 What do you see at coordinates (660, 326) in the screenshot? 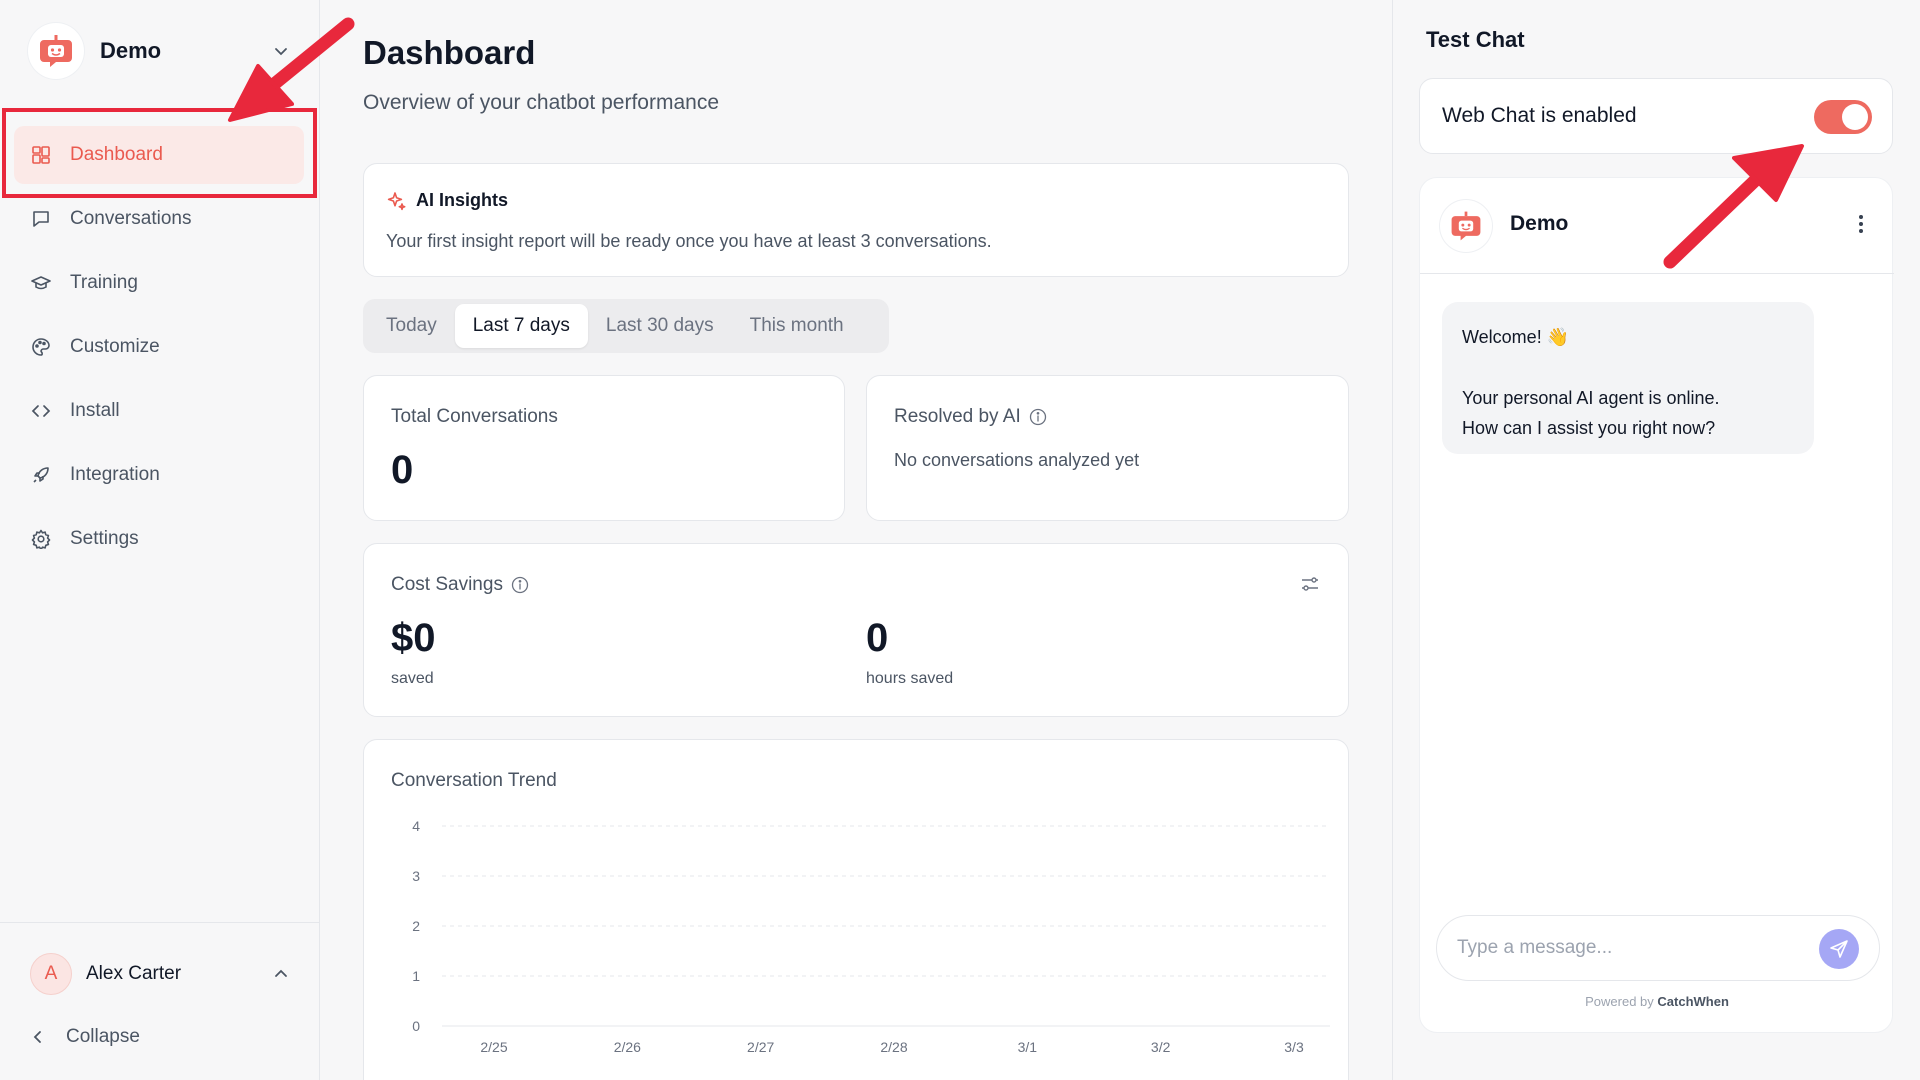
I see `tab-last-30-days: Last 30 days` at bounding box center [660, 326].